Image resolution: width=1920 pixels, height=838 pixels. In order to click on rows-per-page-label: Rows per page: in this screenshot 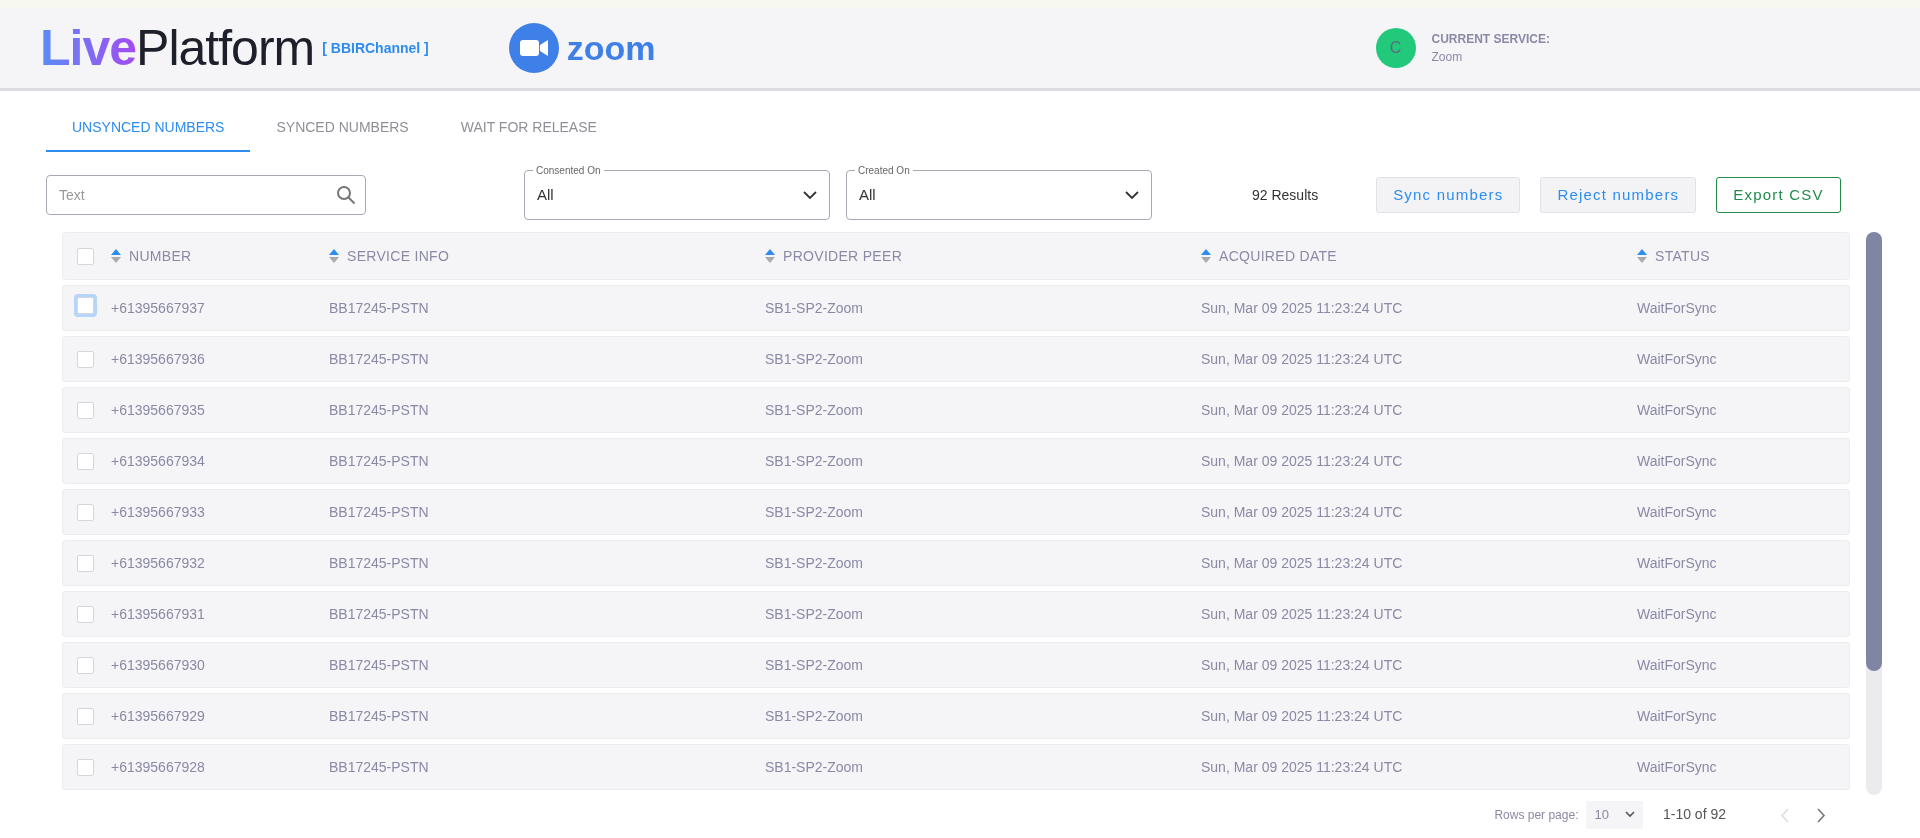, I will do `click(1536, 815)`.